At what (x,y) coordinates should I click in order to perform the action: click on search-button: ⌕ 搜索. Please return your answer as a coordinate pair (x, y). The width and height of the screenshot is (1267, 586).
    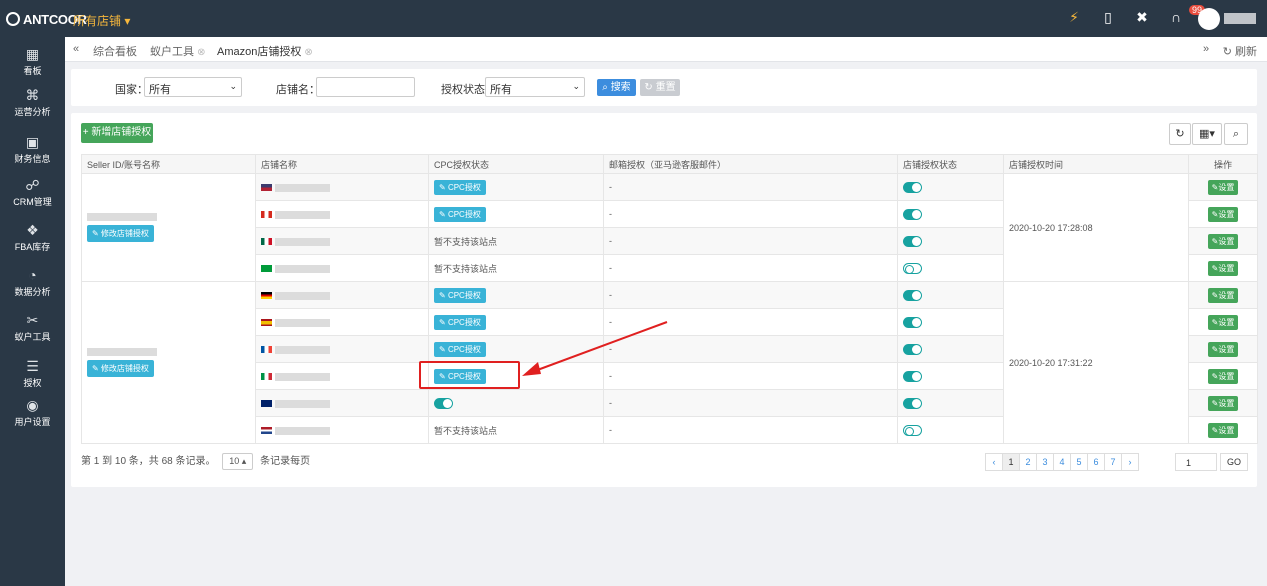
    Looking at the image, I should click on (616, 87).